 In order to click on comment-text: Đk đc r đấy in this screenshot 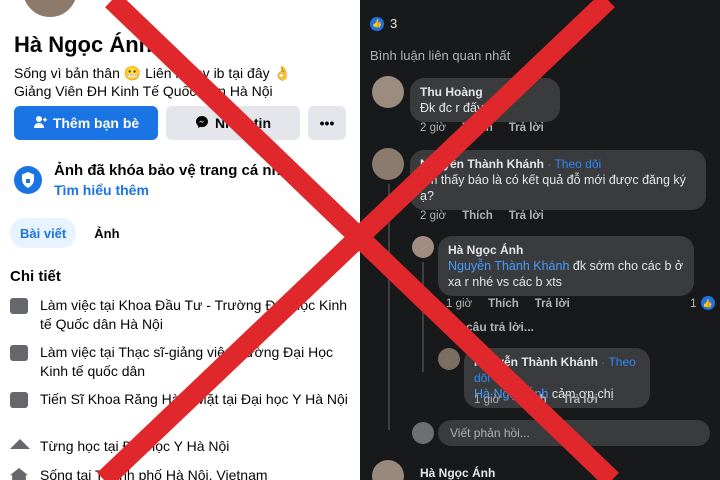, I will do `click(452, 108)`.